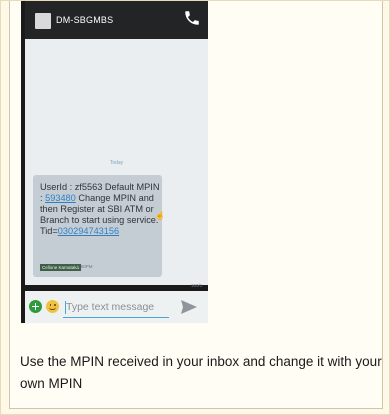 This screenshot has width=390, height=415. I want to click on emoji-eye-right, so click(55, 304).